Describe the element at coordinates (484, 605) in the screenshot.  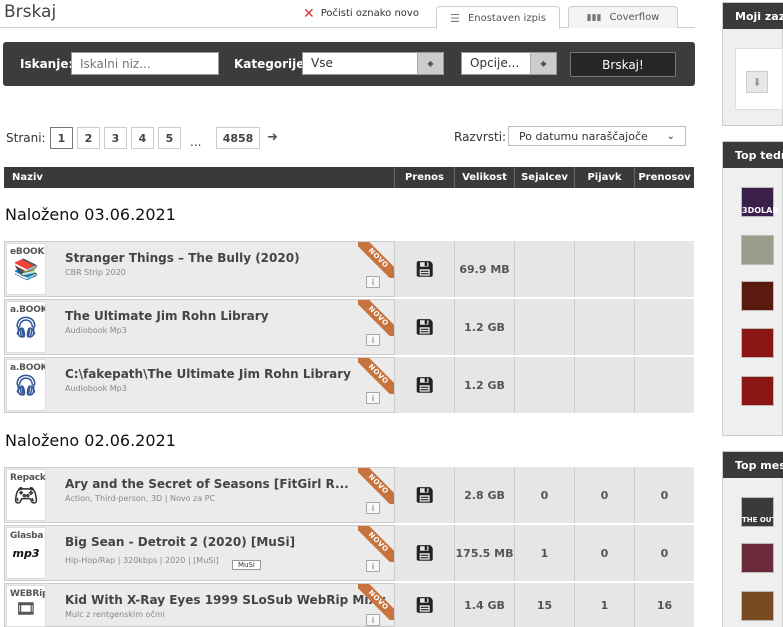
I see `size-cell: 1.4 GB` at that location.